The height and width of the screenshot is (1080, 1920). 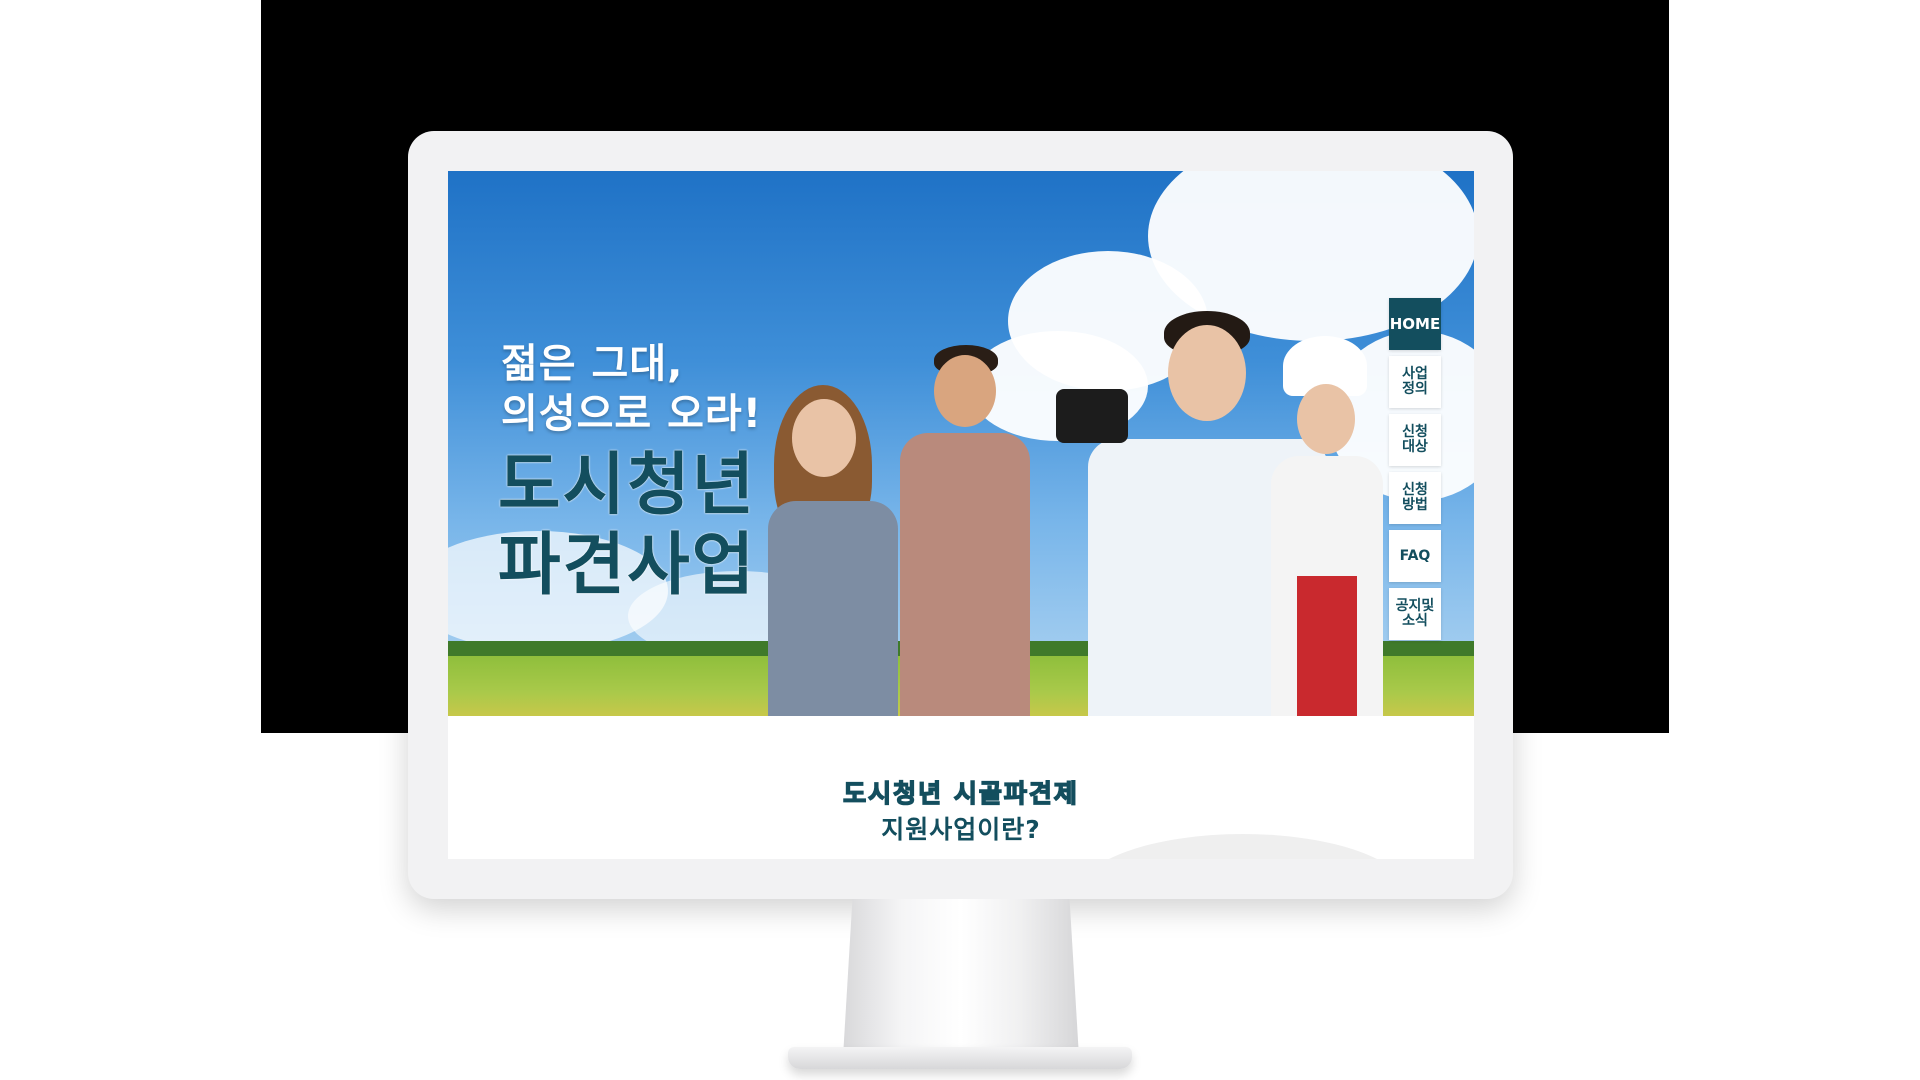 What do you see at coordinates (627, 485) in the screenshot?
I see `hero-title-line: 도시청년` at bounding box center [627, 485].